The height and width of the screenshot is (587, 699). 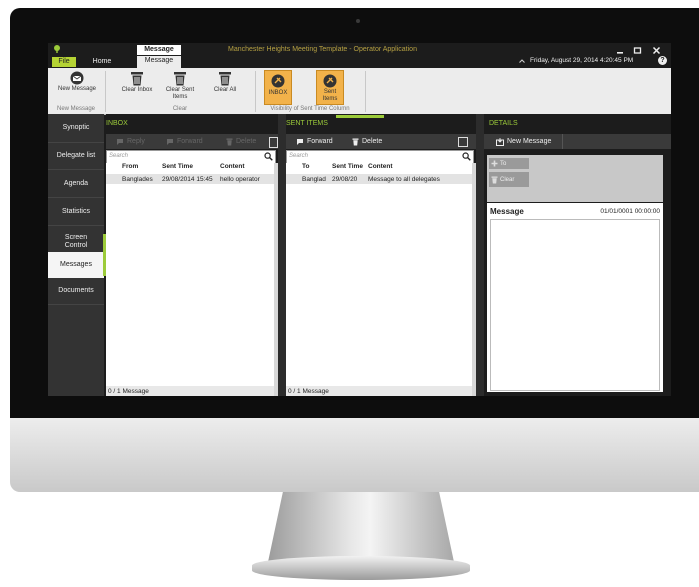 I want to click on clear-sent-items-button: Clear Sent Items, so click(x=180, y=86).